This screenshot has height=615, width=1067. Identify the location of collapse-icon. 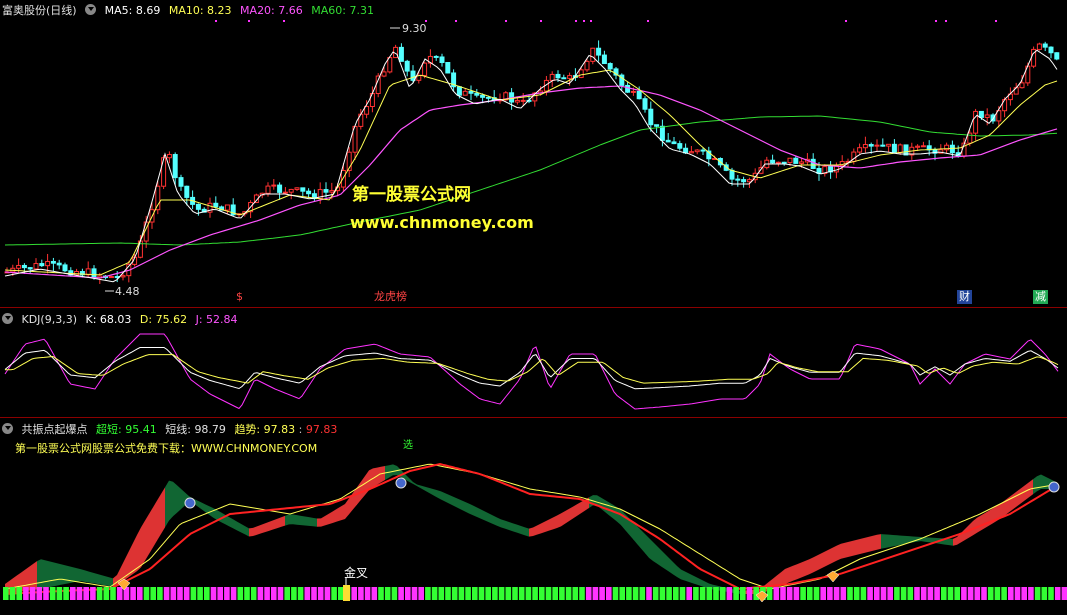
(91, 9).